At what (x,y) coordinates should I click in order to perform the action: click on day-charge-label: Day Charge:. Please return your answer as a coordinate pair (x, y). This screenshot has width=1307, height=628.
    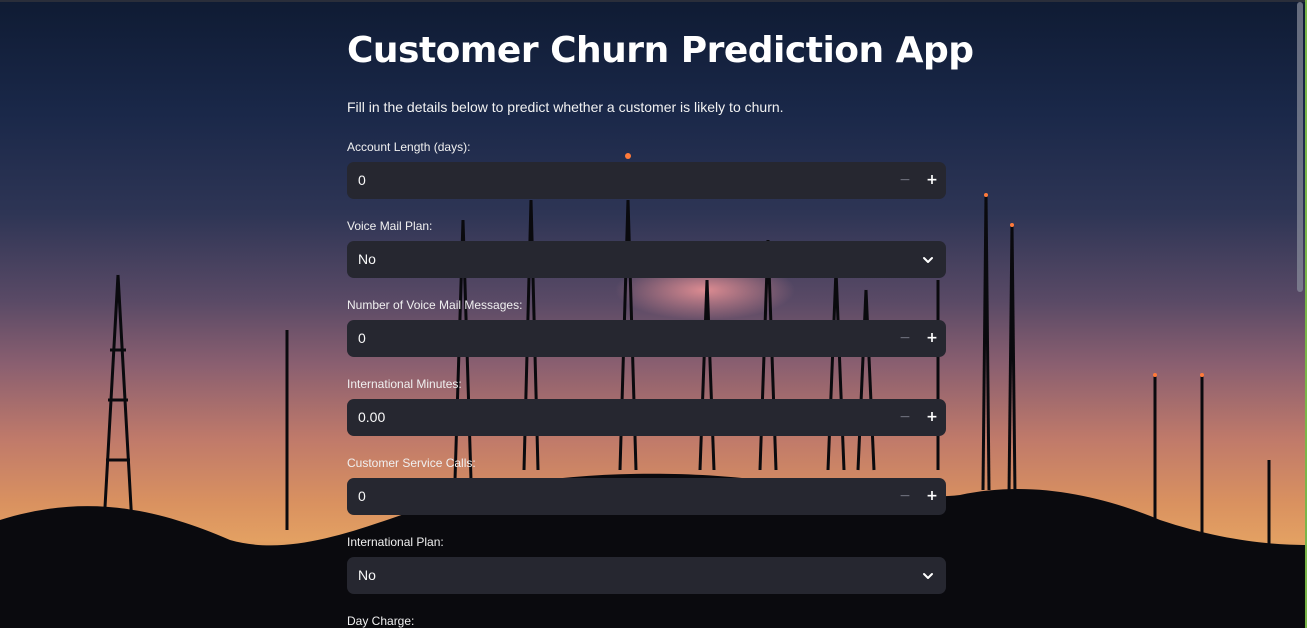
    Looking at the image, I should click on (381, 621).